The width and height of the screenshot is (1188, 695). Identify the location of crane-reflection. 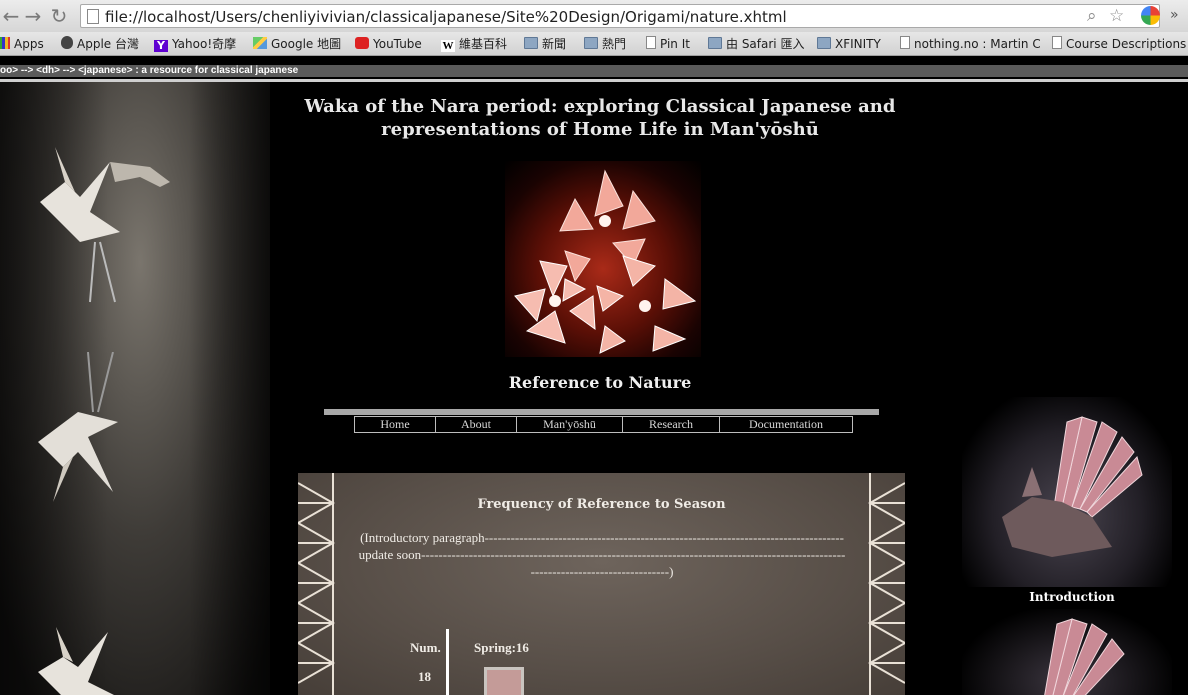
(78, 427).